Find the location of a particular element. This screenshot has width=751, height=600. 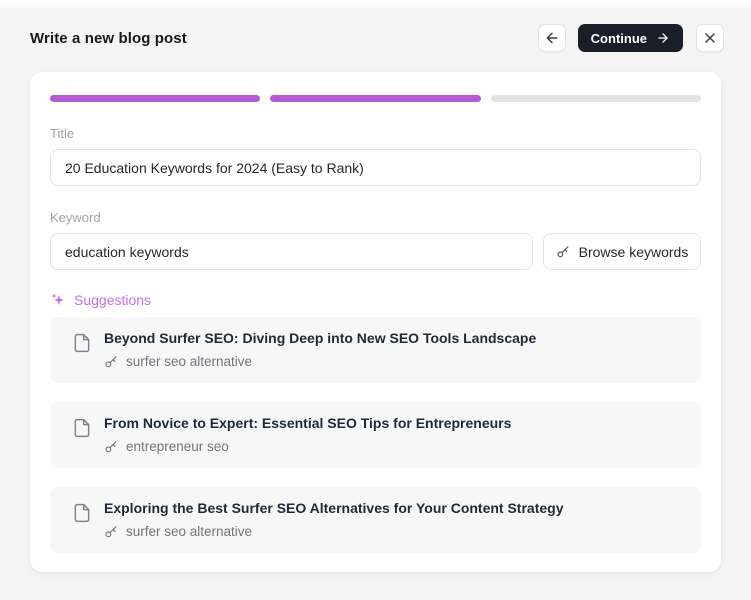

back-button is located at coordinates (551, 38).